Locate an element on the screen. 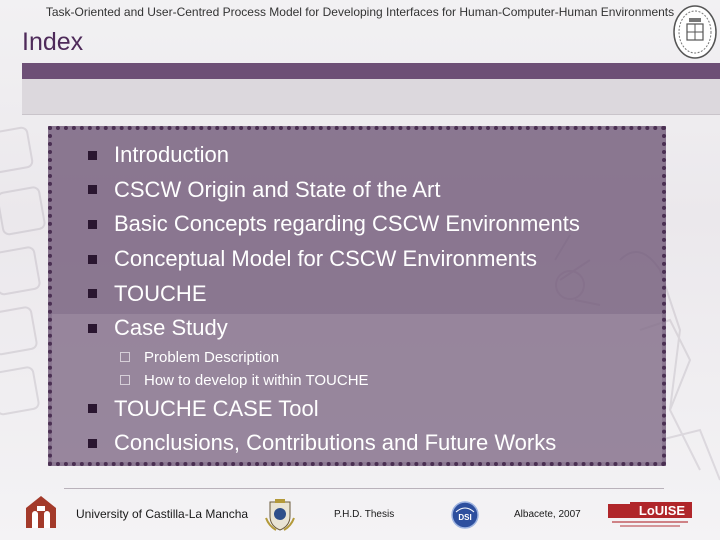 The width and height of the screenshot is (720, 540). page-title: Index is located at coordinates (53, 42).